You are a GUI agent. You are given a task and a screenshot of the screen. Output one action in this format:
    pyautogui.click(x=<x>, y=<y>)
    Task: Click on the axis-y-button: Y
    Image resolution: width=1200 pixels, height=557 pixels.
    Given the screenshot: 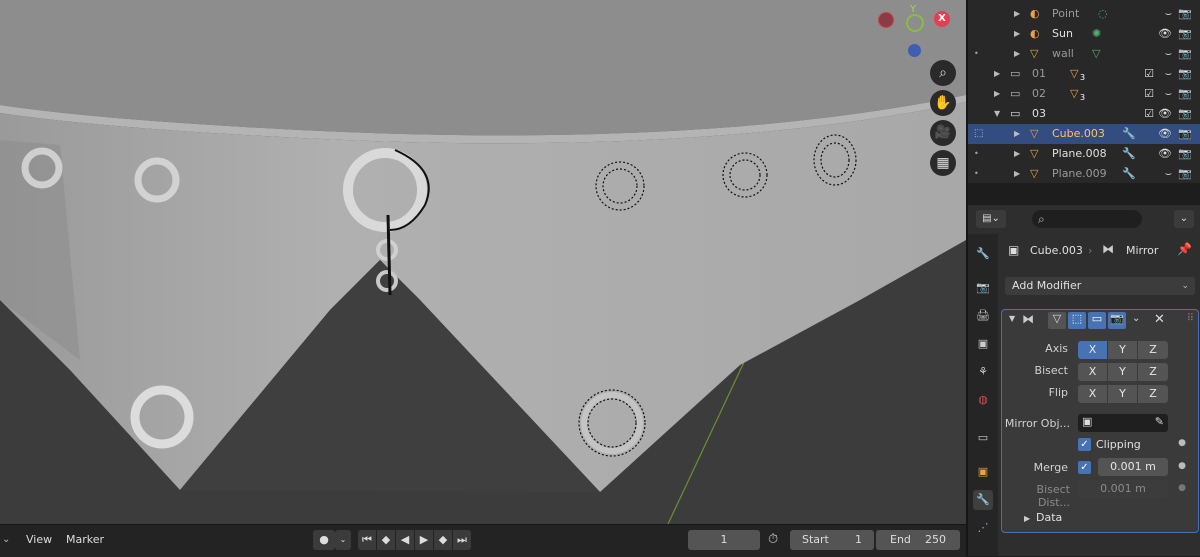 What is the action you would take?
    pyautogui.click(x=1122, y=350)
    